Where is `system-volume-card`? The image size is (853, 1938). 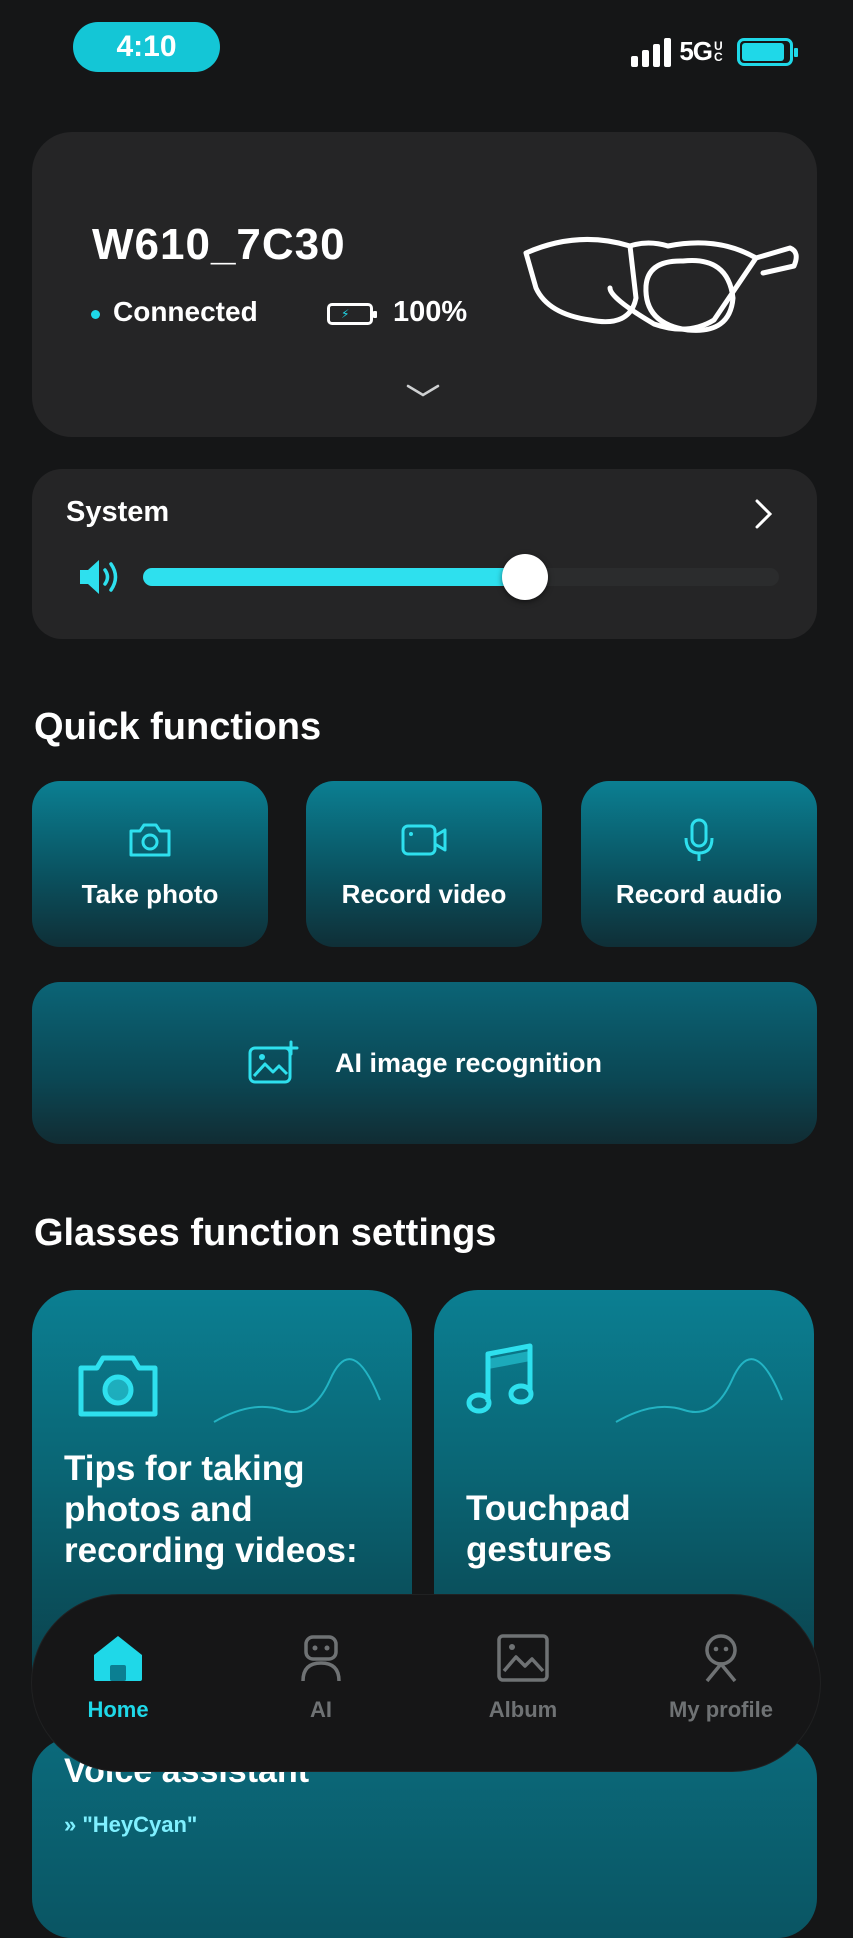
system-volume-card is located at coordinates (424, 554).